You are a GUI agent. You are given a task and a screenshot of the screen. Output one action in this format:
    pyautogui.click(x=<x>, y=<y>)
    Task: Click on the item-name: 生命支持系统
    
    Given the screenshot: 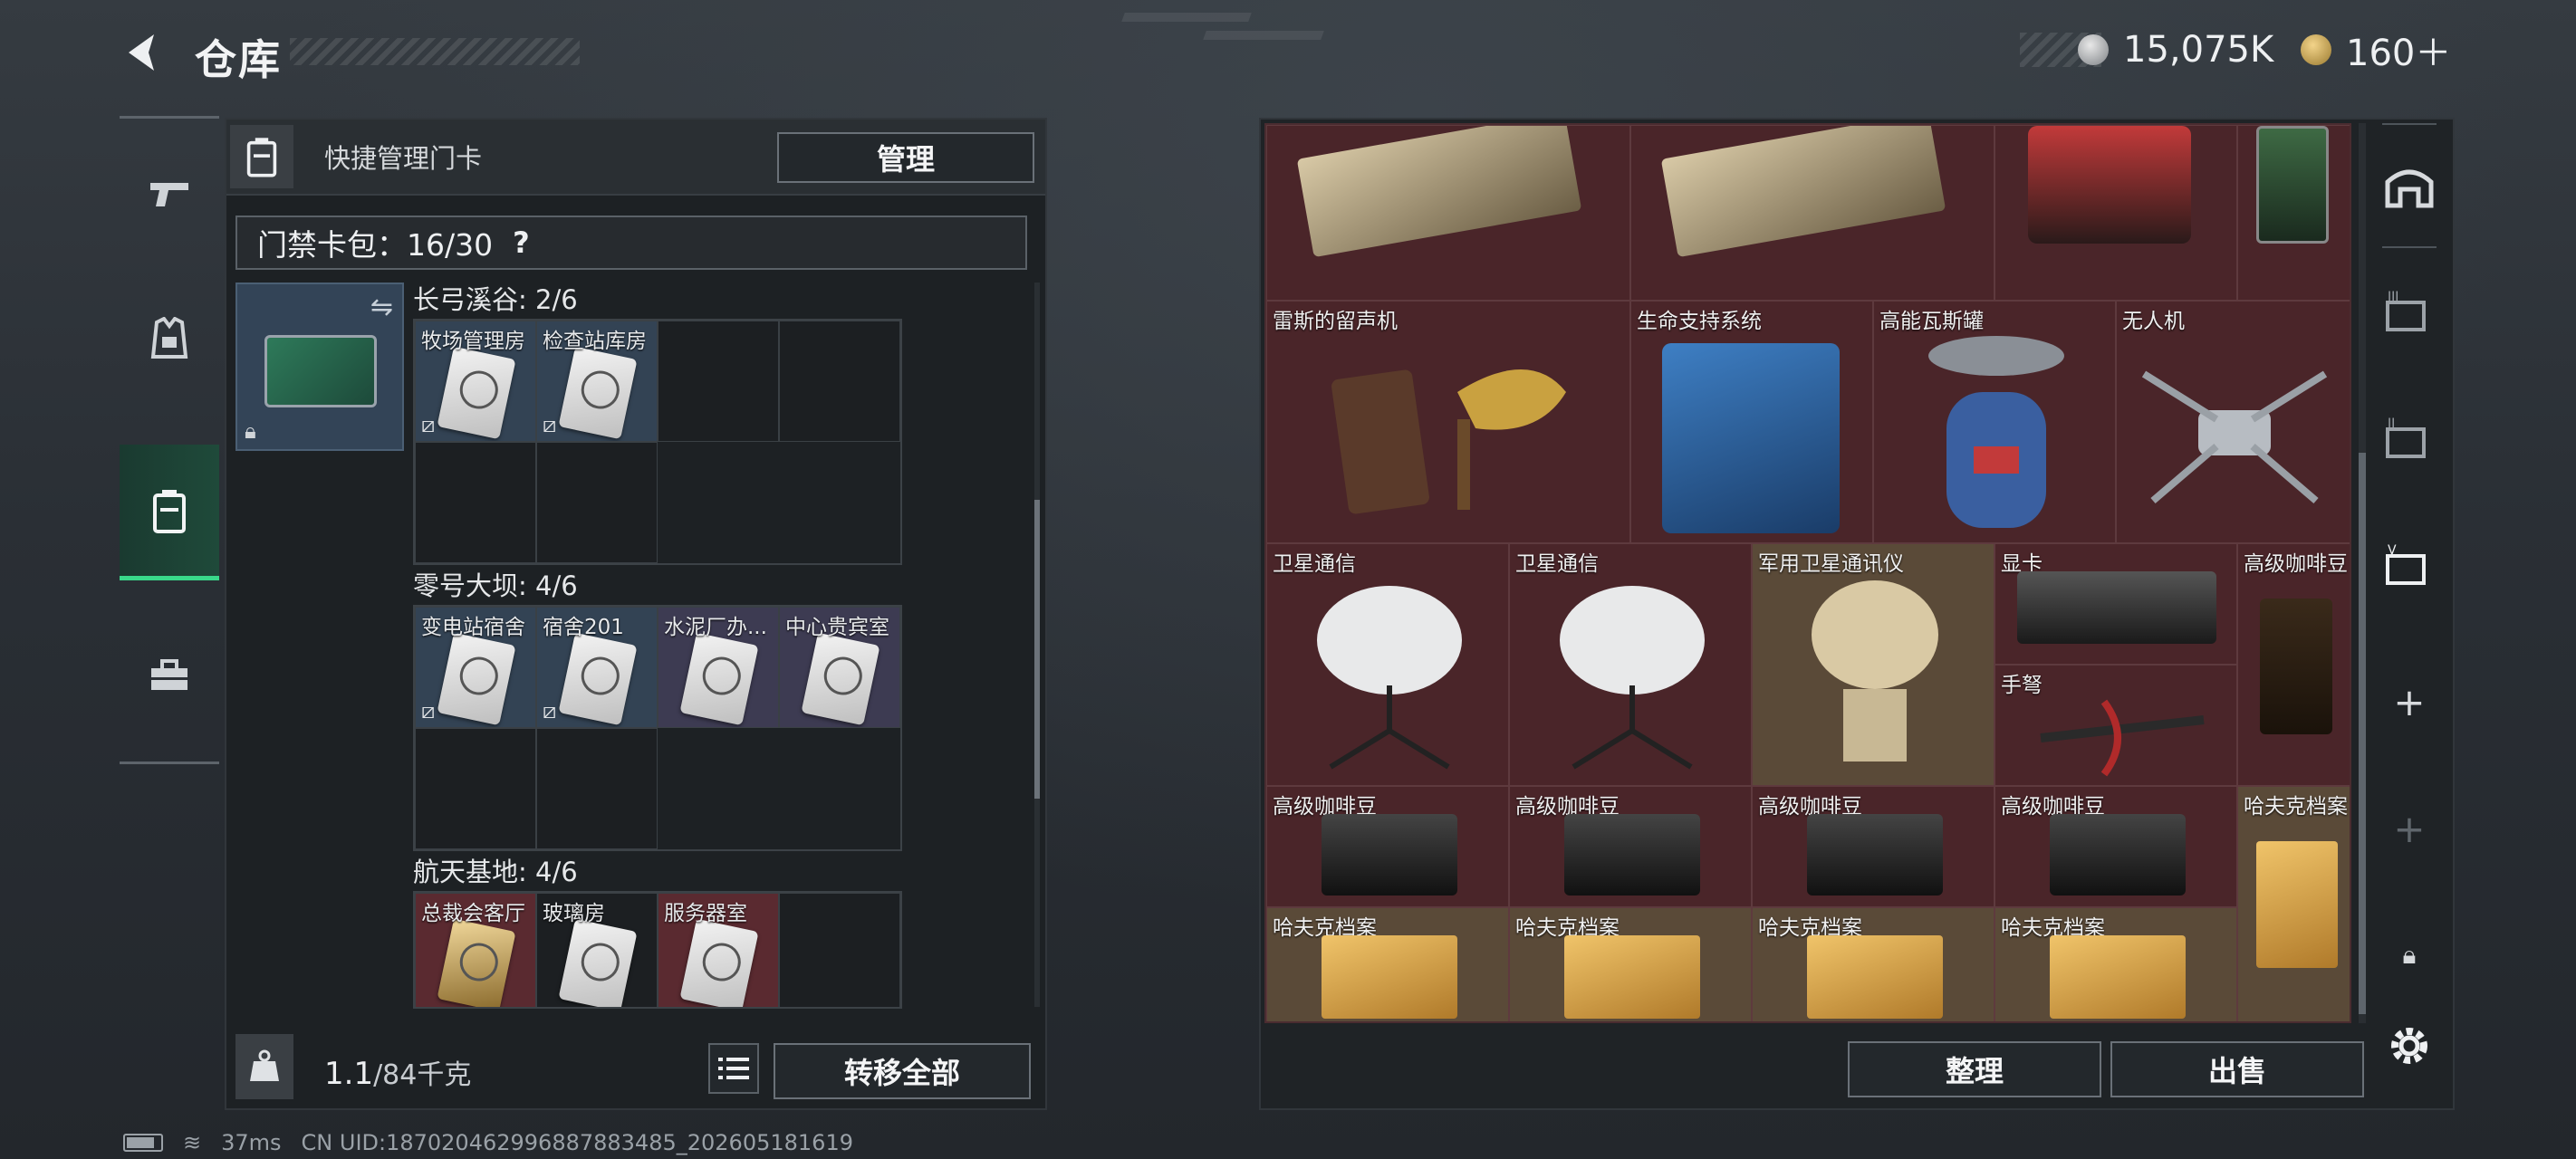 What is the action you would take?
    pyautogui.click(x=1699, y=321)
    